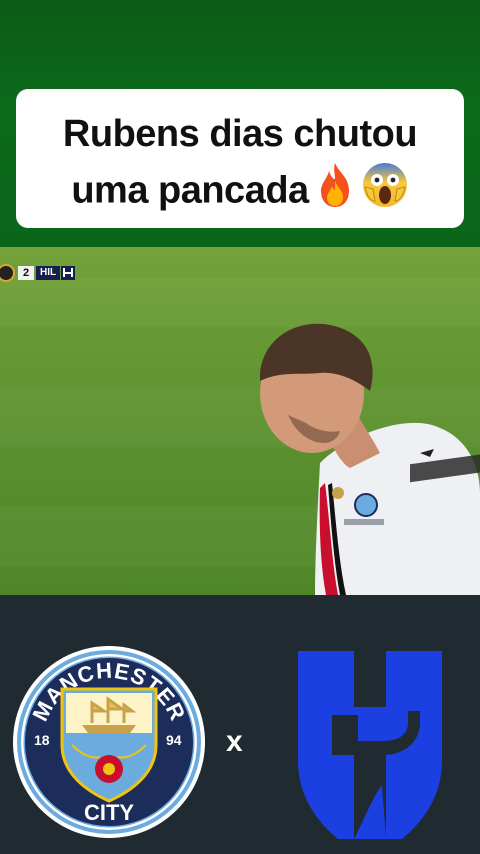  I want to click on fire-emoji-icon, so click(335, 192).